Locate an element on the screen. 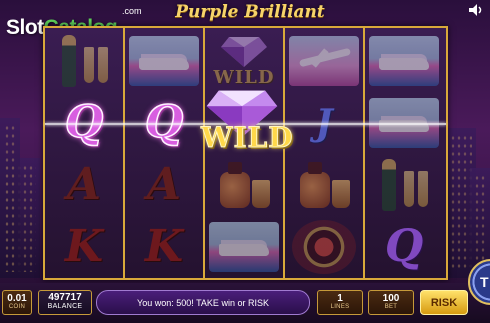 The width and height of the screenshot is (490, 323). diamond-icon is located at coordinates (244, 51).